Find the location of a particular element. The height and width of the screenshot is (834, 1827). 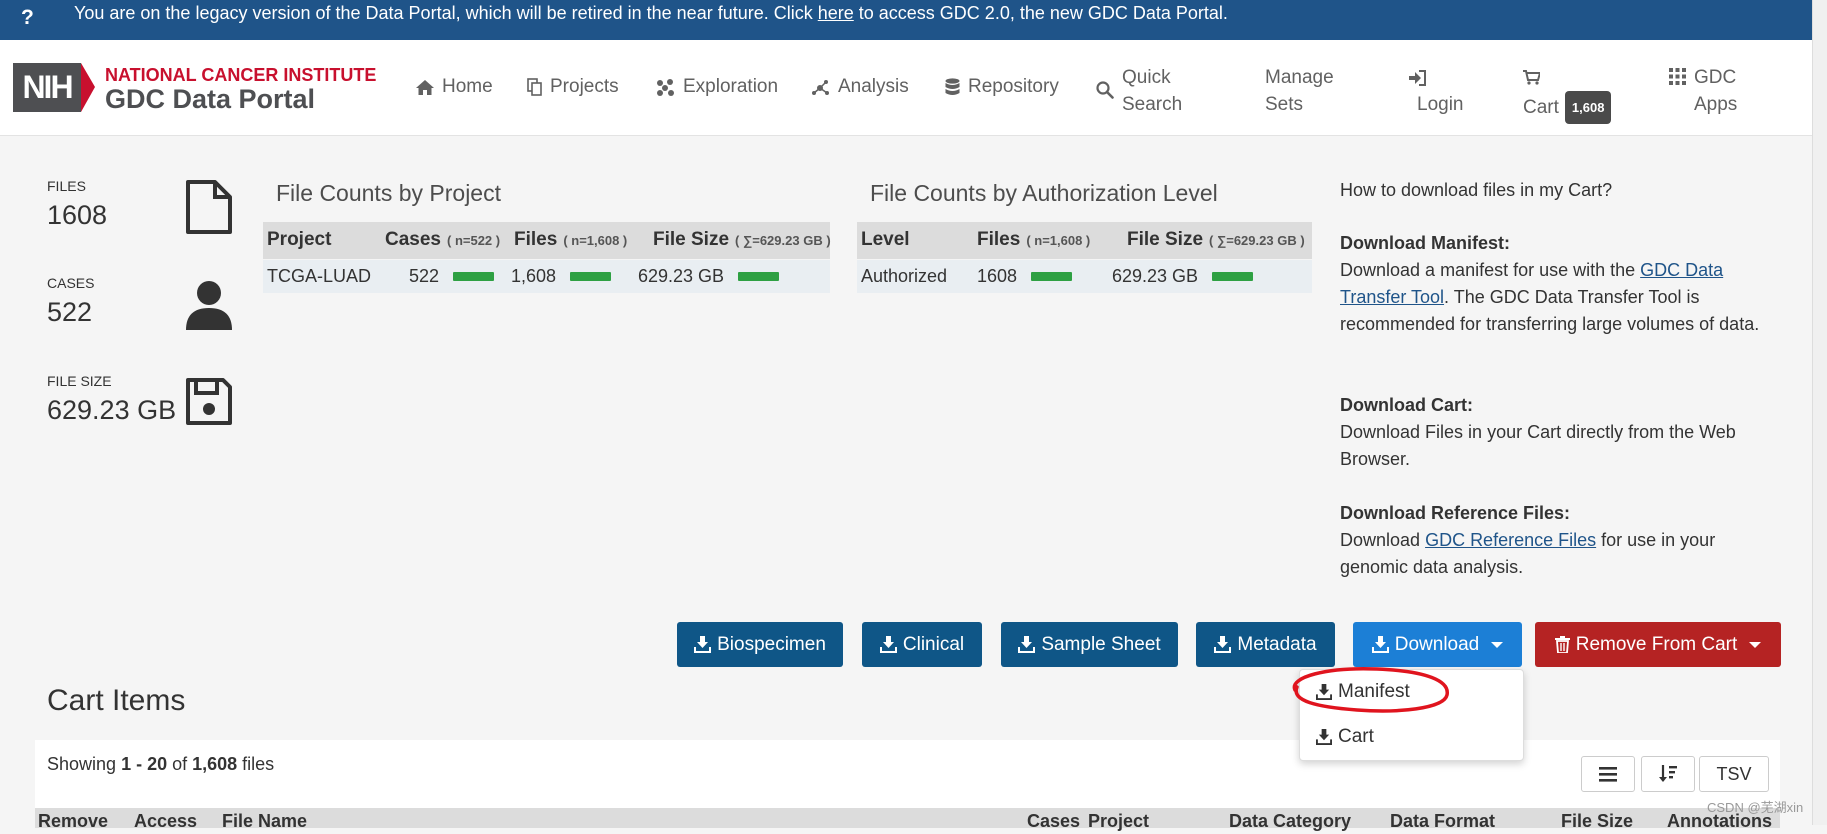

nav-repository: Repository is located at coordinates (1002, 87).